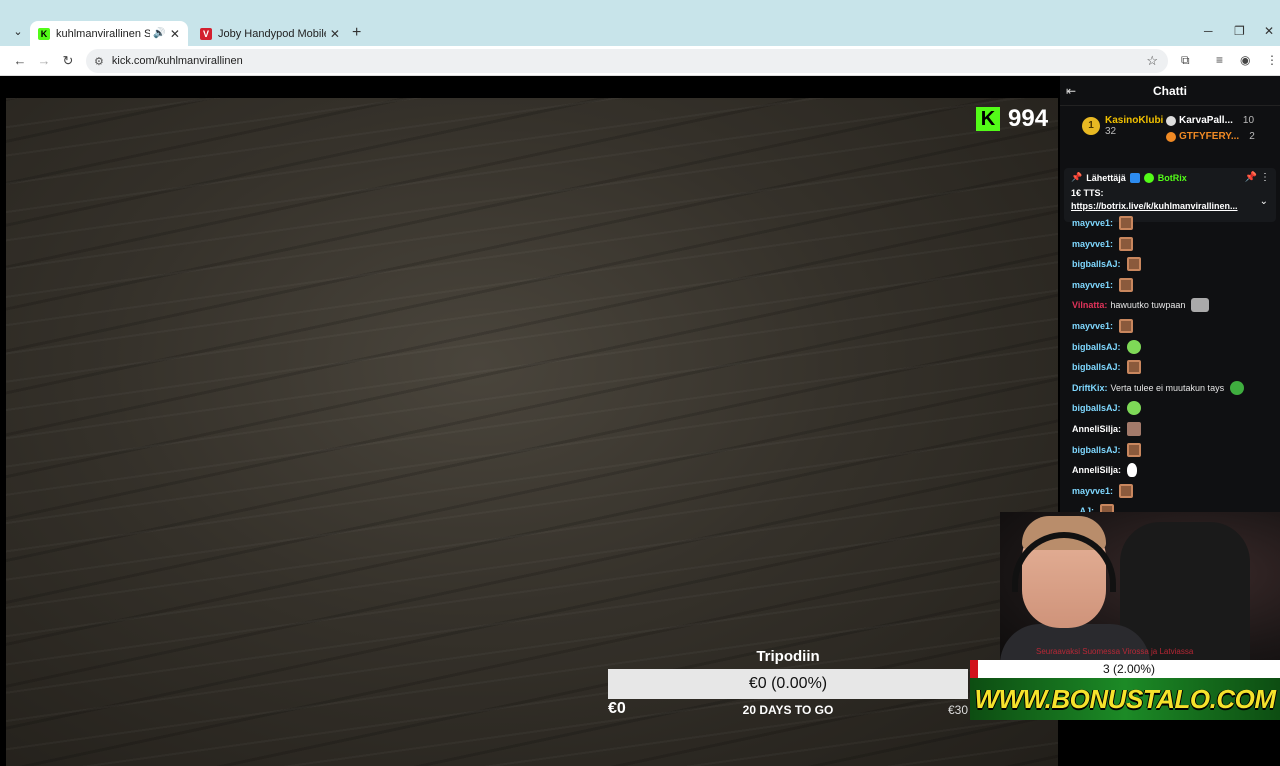 This screenshot has height=766, width=1280. I want to click on pin-icon: 📌, so click(1077, 177).